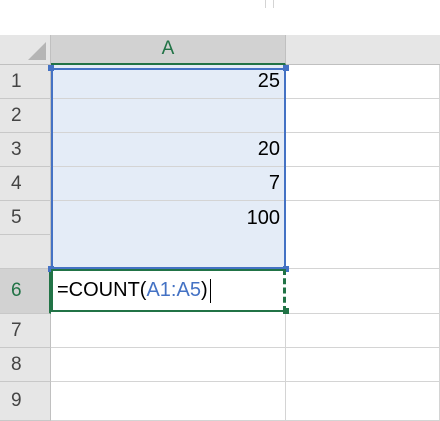 The height and width of the screenshot is (421, 440). What do you see at coordinates (16, 217) in the screenshot?
I see `row-number: 5` at bounding box center [16, 217].